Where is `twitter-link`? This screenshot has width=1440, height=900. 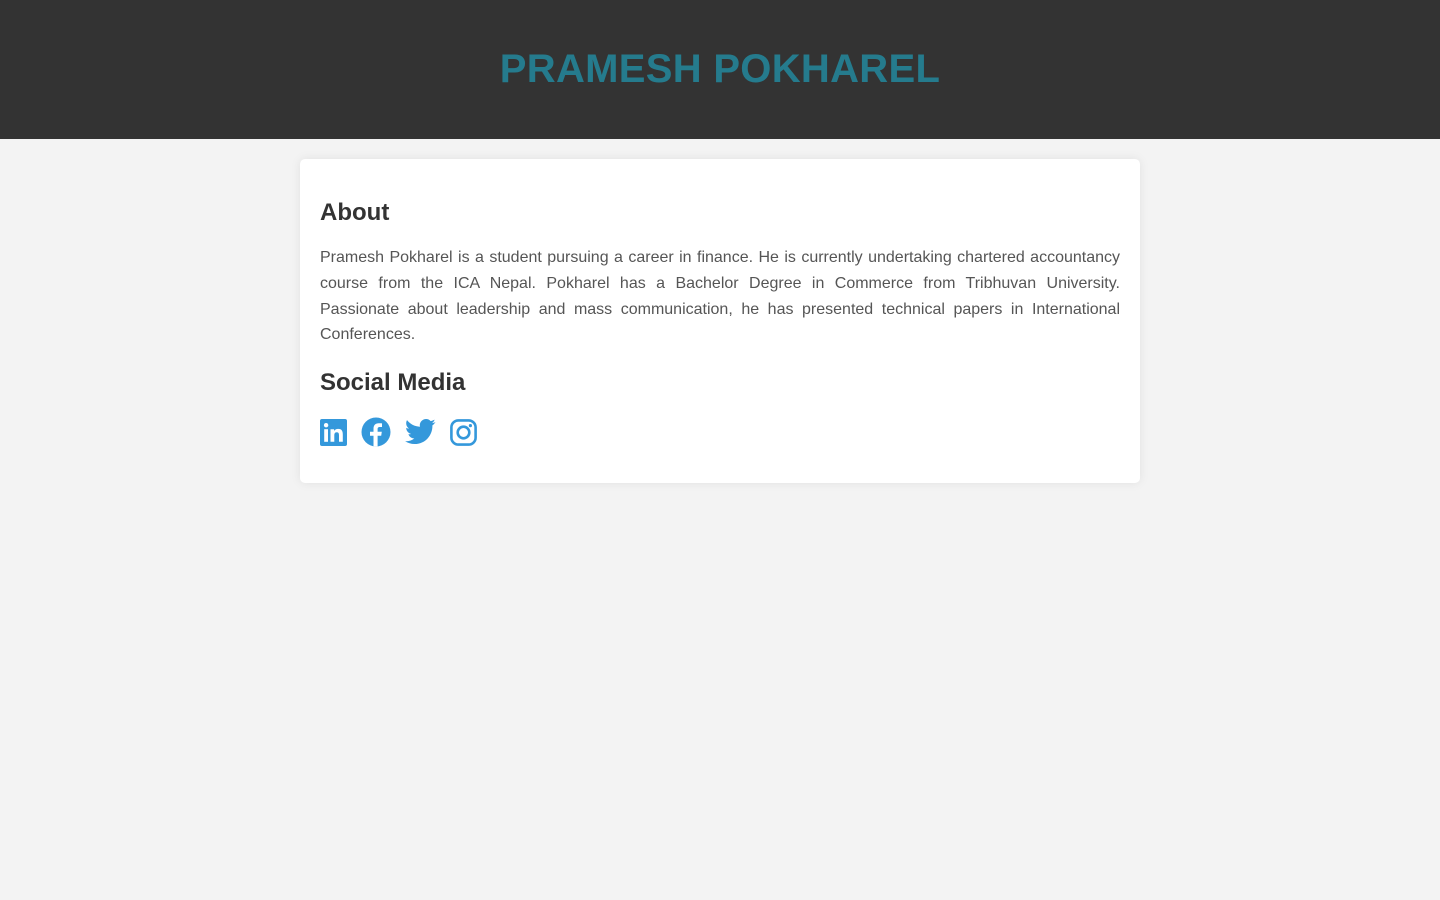
twitter-link is located at coordinates (420, 432).